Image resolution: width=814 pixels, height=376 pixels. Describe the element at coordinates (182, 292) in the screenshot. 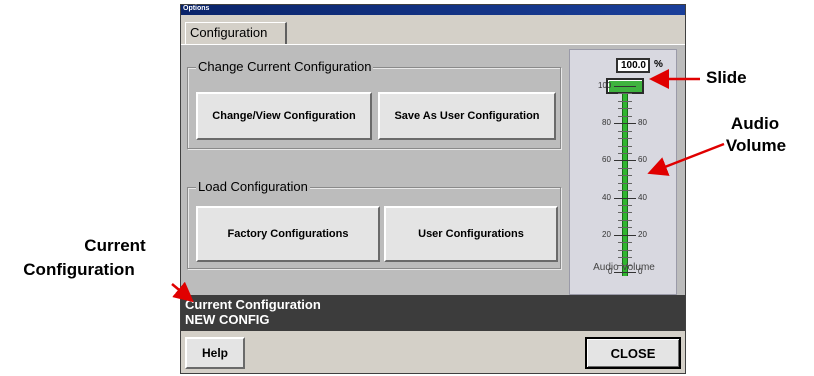

I see `current-configuration-arrow` at that location.